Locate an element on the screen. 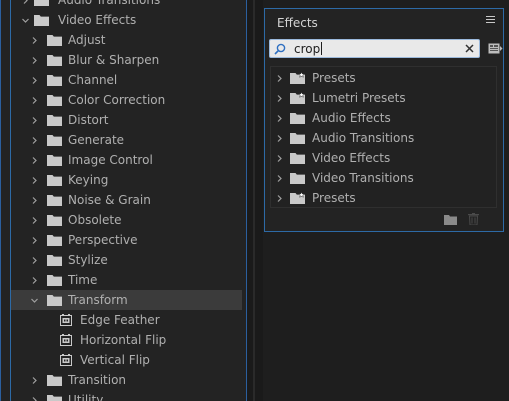 The image size is (509, 401). effects-list-item: Video Effects is located at coordinates (383, 158).